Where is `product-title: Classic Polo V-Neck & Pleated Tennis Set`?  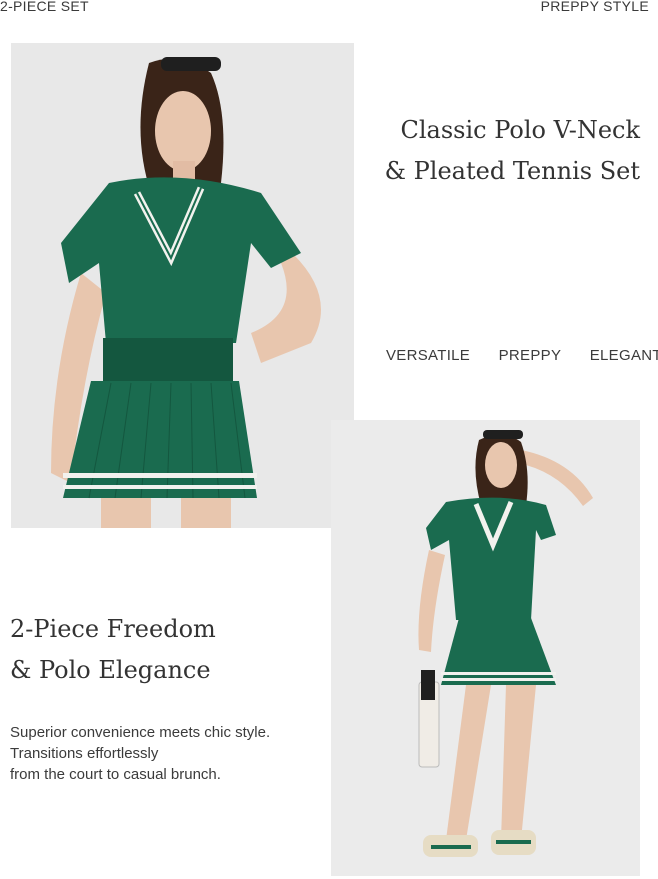 product-title: Classic Polo V-Neck & Pleated Tennis Set is located at coordinates (508, 151).